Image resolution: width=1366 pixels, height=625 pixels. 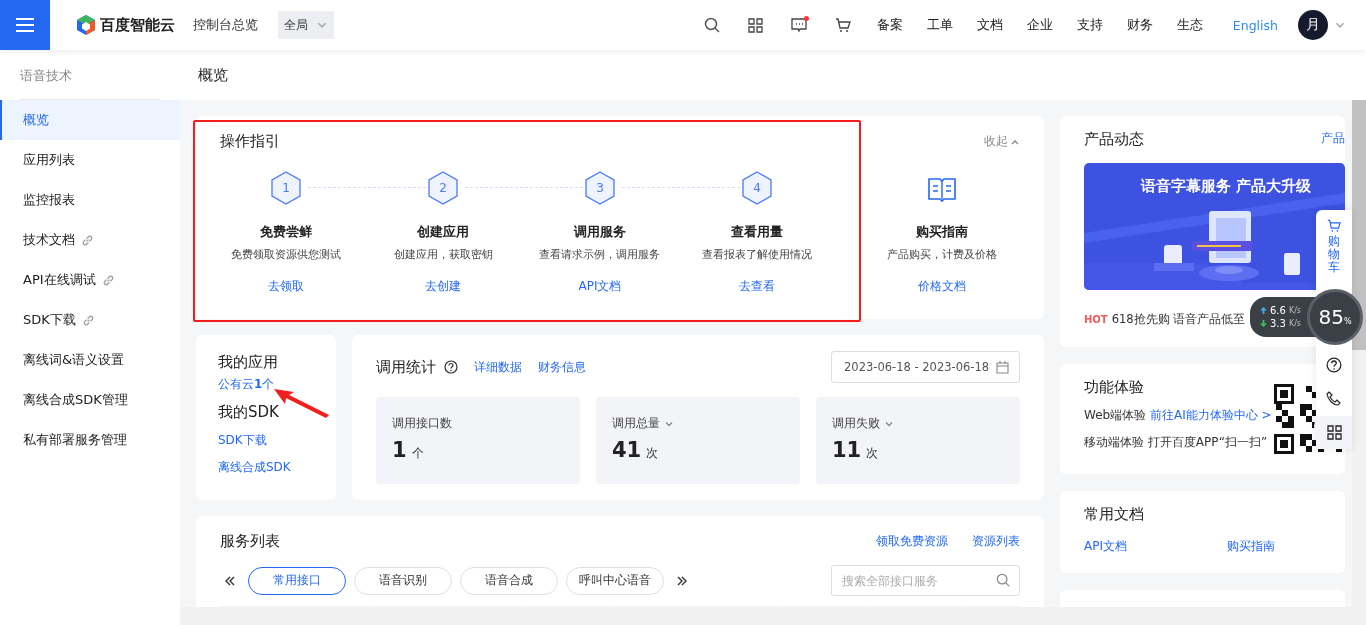 What do you see at coordinates (756, 188) in the screenshot?
I see `step-number-icon: 4` at bounding box center [756, 188].